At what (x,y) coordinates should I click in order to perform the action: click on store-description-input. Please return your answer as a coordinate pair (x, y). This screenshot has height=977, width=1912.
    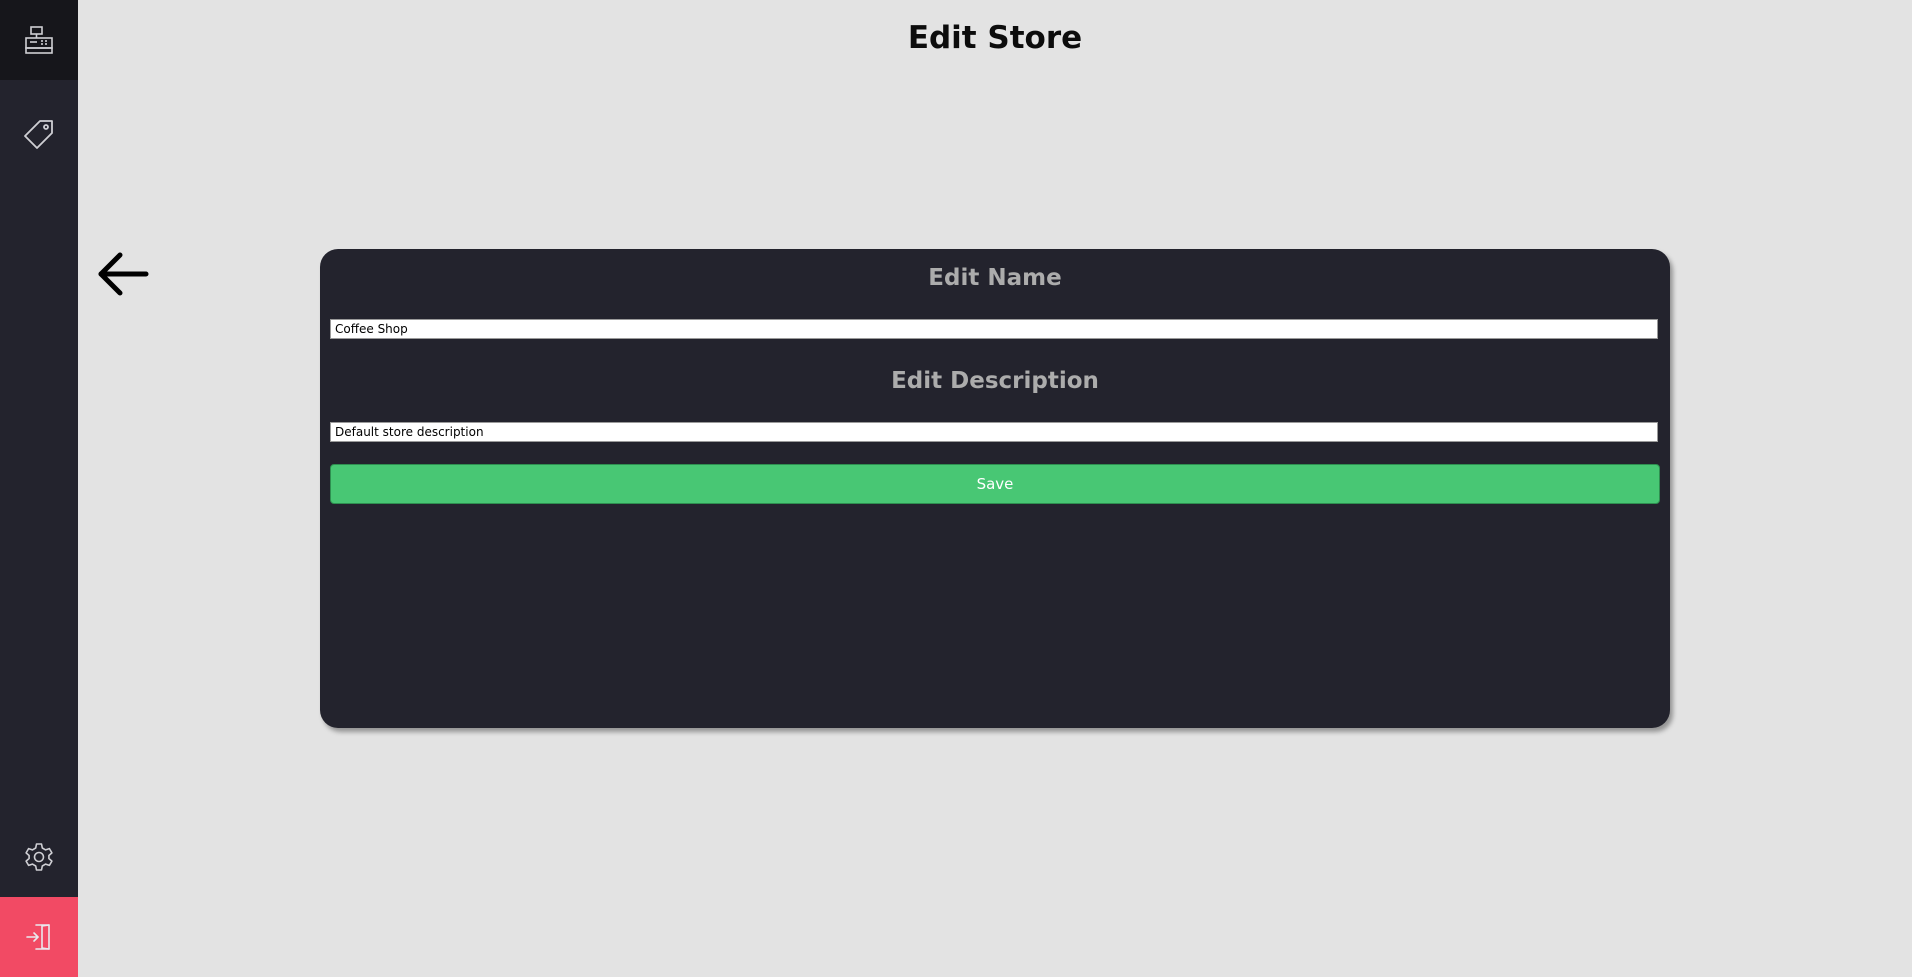
    Looking at the image, I should click on (994, 432).